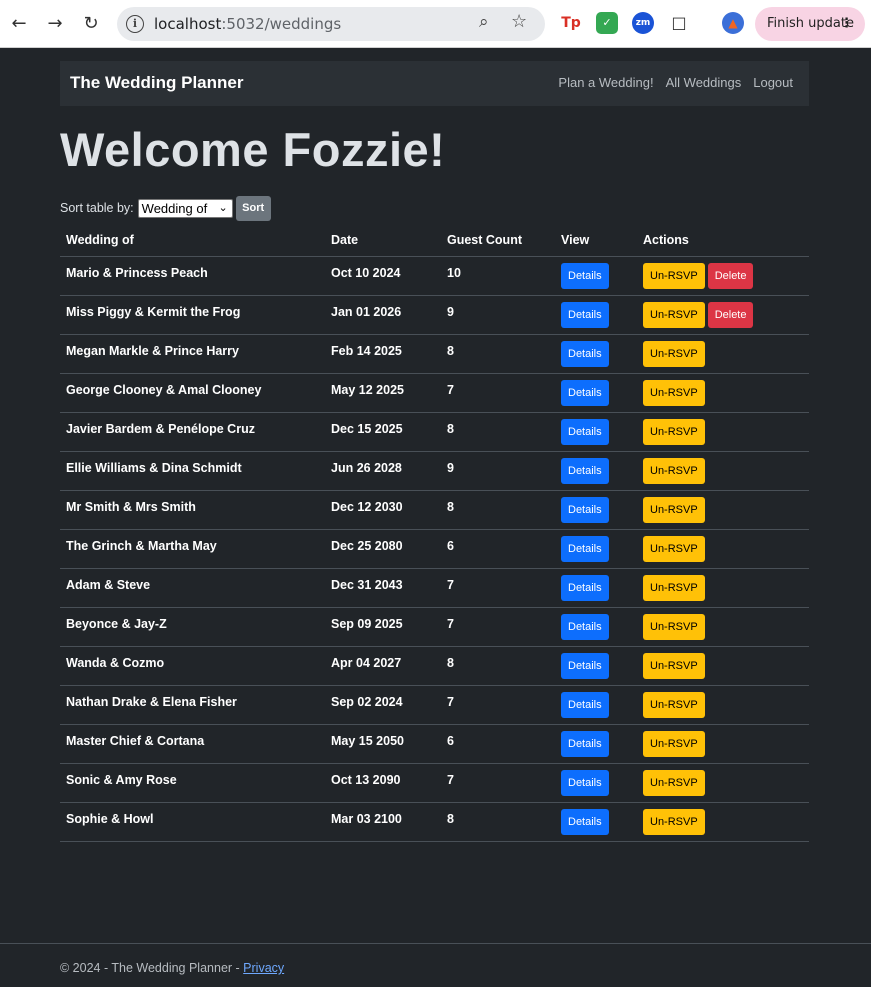  I want to click on privacy-link: Privacy, so click(263, 968).